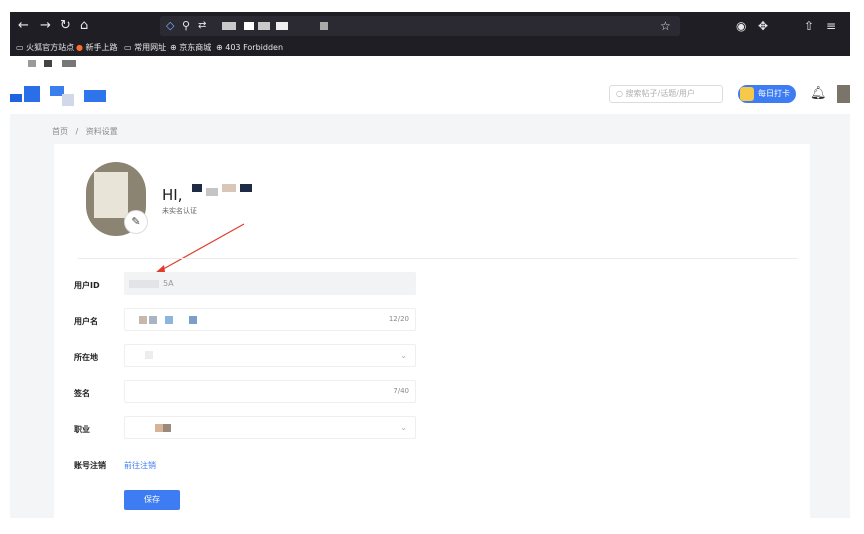  I want to click on firefox-icon: ●, so click(79, 47).